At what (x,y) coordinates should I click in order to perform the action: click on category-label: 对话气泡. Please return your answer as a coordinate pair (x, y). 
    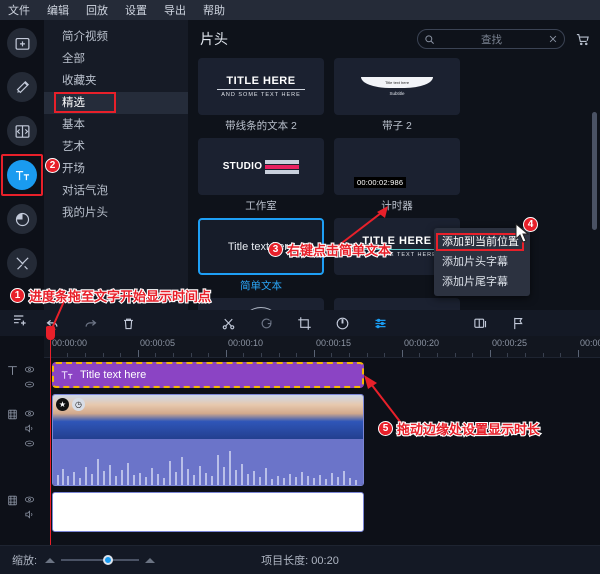
    Looking at the image, I should click on (85, 191).